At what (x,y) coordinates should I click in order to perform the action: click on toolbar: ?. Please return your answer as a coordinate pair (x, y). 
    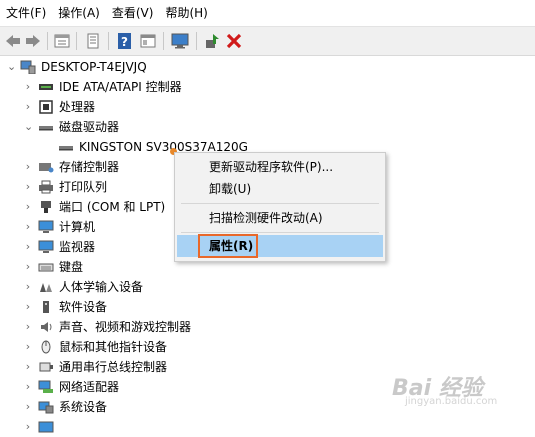
    Looking at the image, I should click on (267, 41).